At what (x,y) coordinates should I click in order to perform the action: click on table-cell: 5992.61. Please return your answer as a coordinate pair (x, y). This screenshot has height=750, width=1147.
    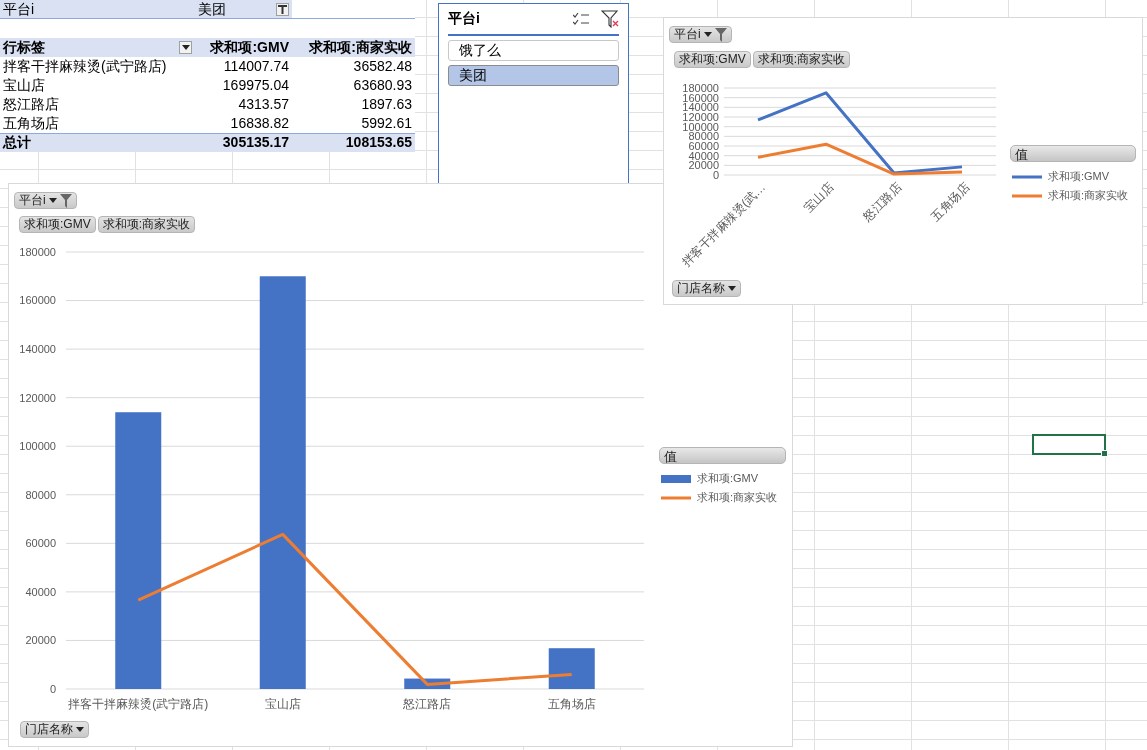
    Looking at the image, I should click on (386, 123).